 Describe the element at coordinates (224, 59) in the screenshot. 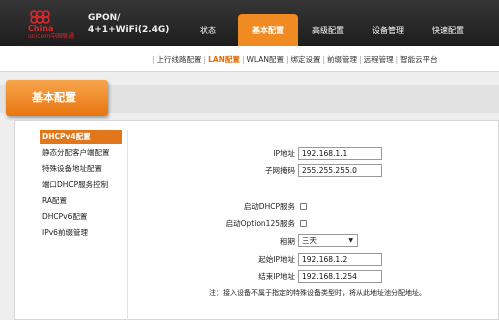

I see `subnav-lan: LAN配置` at that location.